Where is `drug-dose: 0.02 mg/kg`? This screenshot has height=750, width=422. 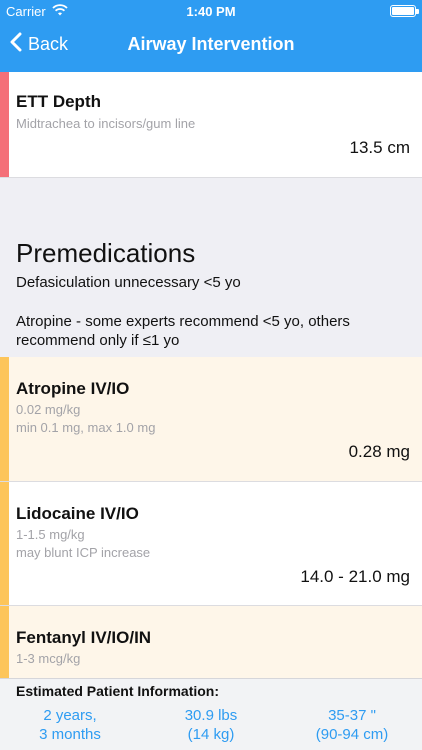 drug-dose: 0.02 mg/kg is located at coordinates (48, 409).